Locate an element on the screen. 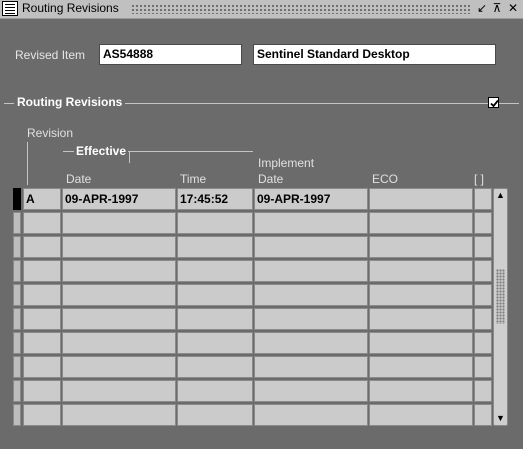  maximize-icon: ⊼ is located at coordinates (497, 8).